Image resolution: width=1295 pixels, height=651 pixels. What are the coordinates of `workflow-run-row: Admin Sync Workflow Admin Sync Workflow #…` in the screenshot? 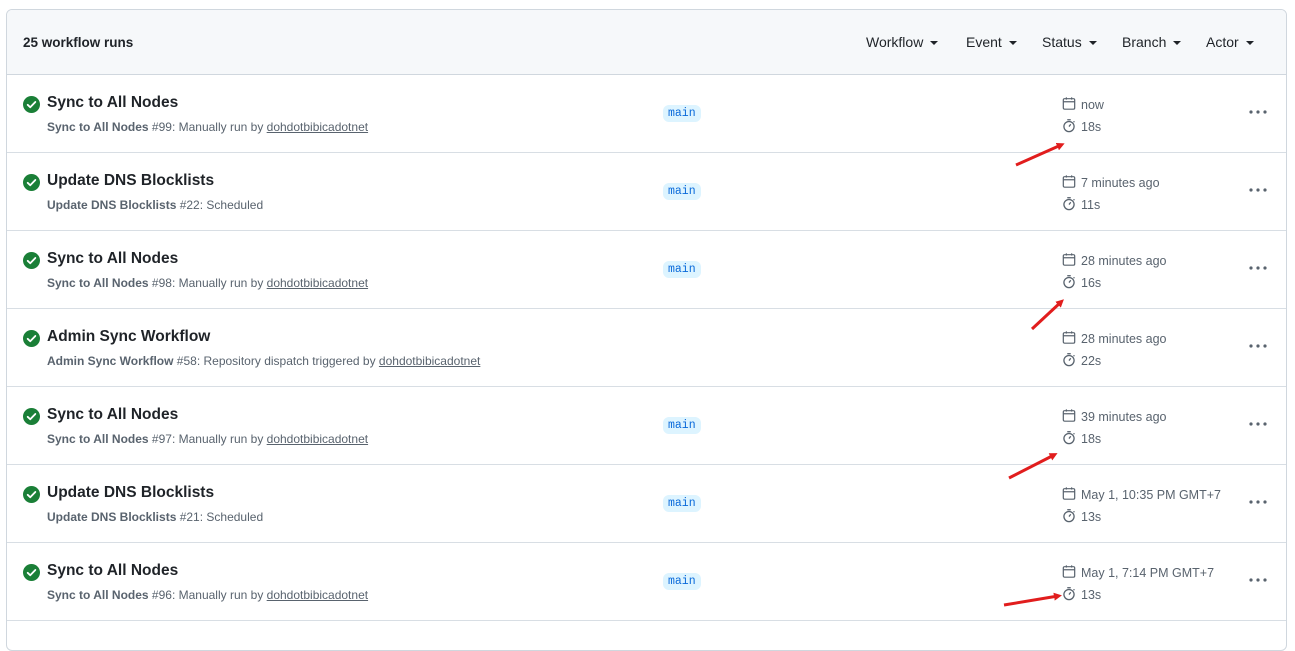 It's located at (646, 348).